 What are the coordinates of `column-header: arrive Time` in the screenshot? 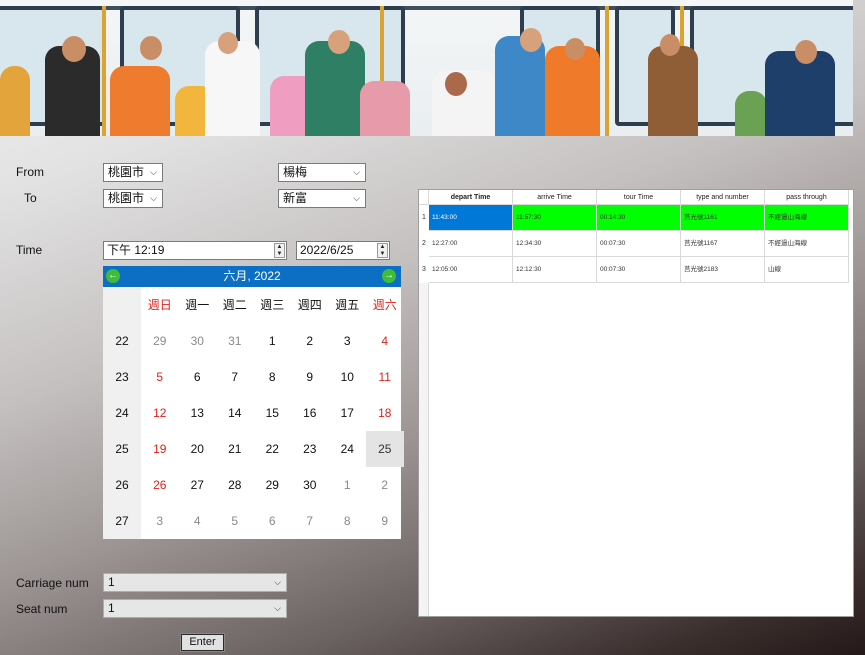 It's located at (555, 197).